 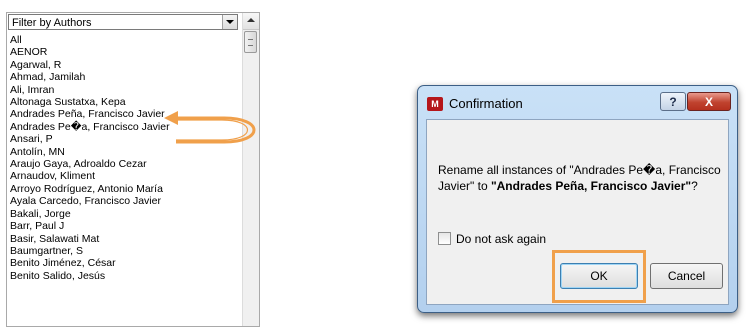 I want to click on author-list-item: Ahmad, Jamilah, so click(x=90, y=77).